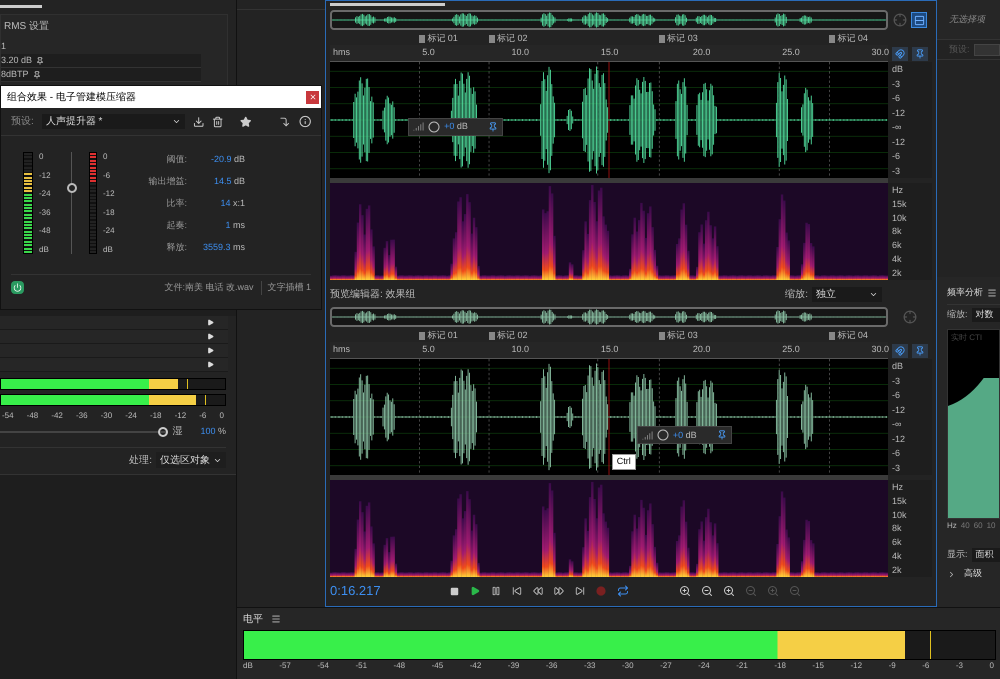  What do you see at coordinates (438, 666) in the screenshot?
I see `scale-label: -45` at bounding box center [438, 666].